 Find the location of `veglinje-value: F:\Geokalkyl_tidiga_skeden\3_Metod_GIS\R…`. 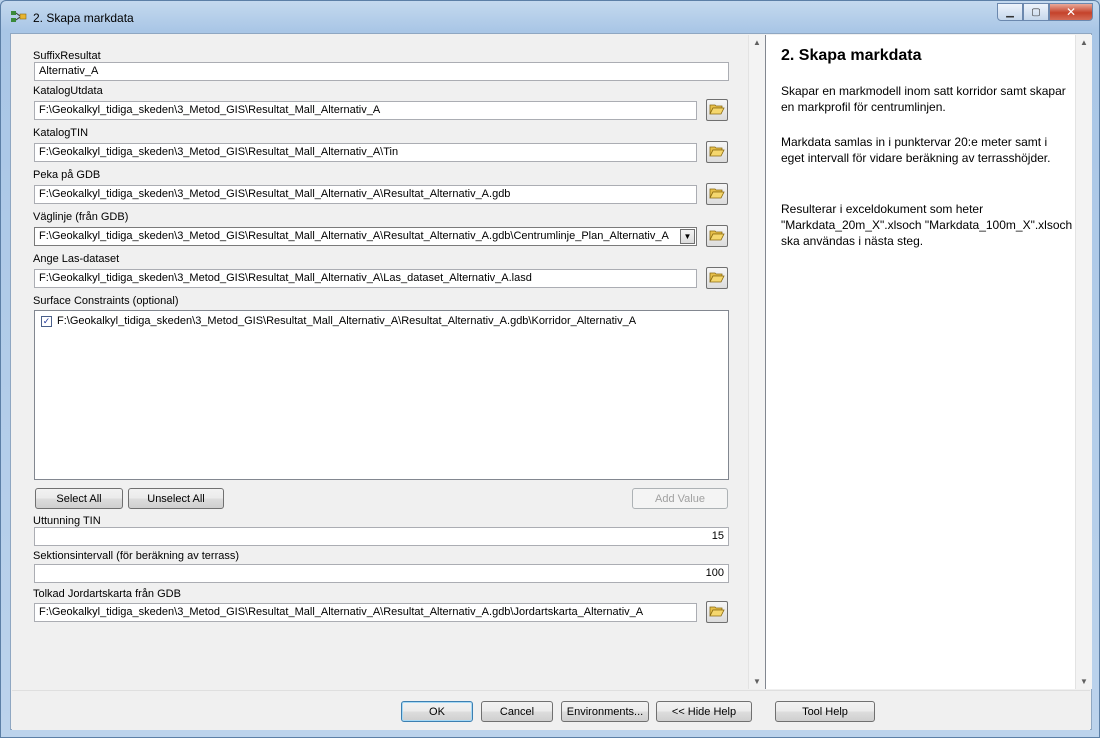

veglinje-value: F:\Geokalkyl_tidiga_skeden\3_Metod_GIS\R… is located at coordinates (354, 236).